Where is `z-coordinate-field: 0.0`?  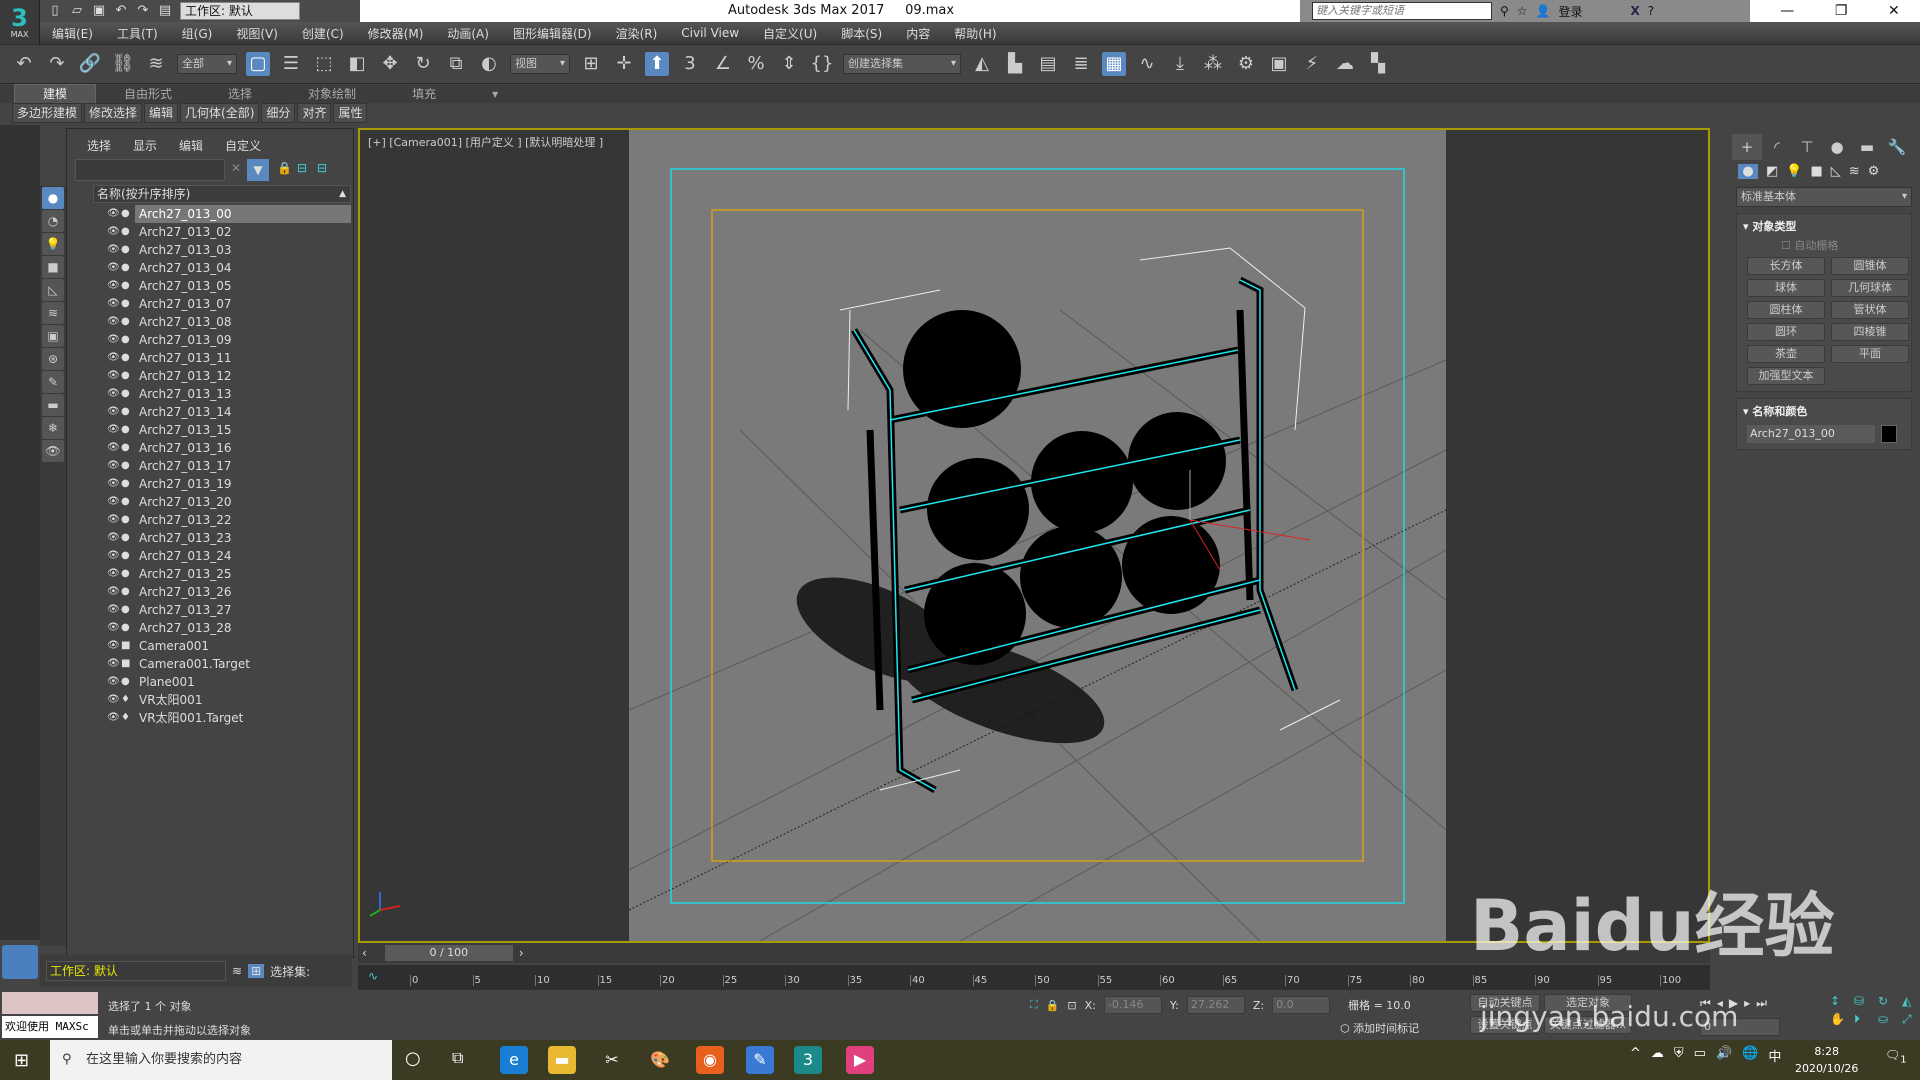 z-coordinate-field: 0.0 is located at coordinates (1301, 1005).